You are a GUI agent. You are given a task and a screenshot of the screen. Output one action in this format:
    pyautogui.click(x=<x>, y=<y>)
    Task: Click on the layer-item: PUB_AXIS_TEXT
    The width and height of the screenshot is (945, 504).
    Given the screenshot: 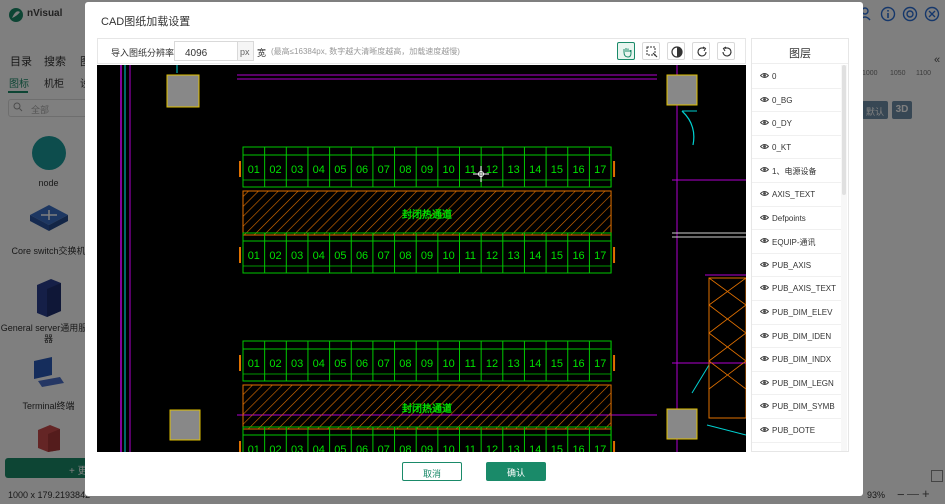 What is the action you would take?
    pyautogui.click(x=796, y=289)
    